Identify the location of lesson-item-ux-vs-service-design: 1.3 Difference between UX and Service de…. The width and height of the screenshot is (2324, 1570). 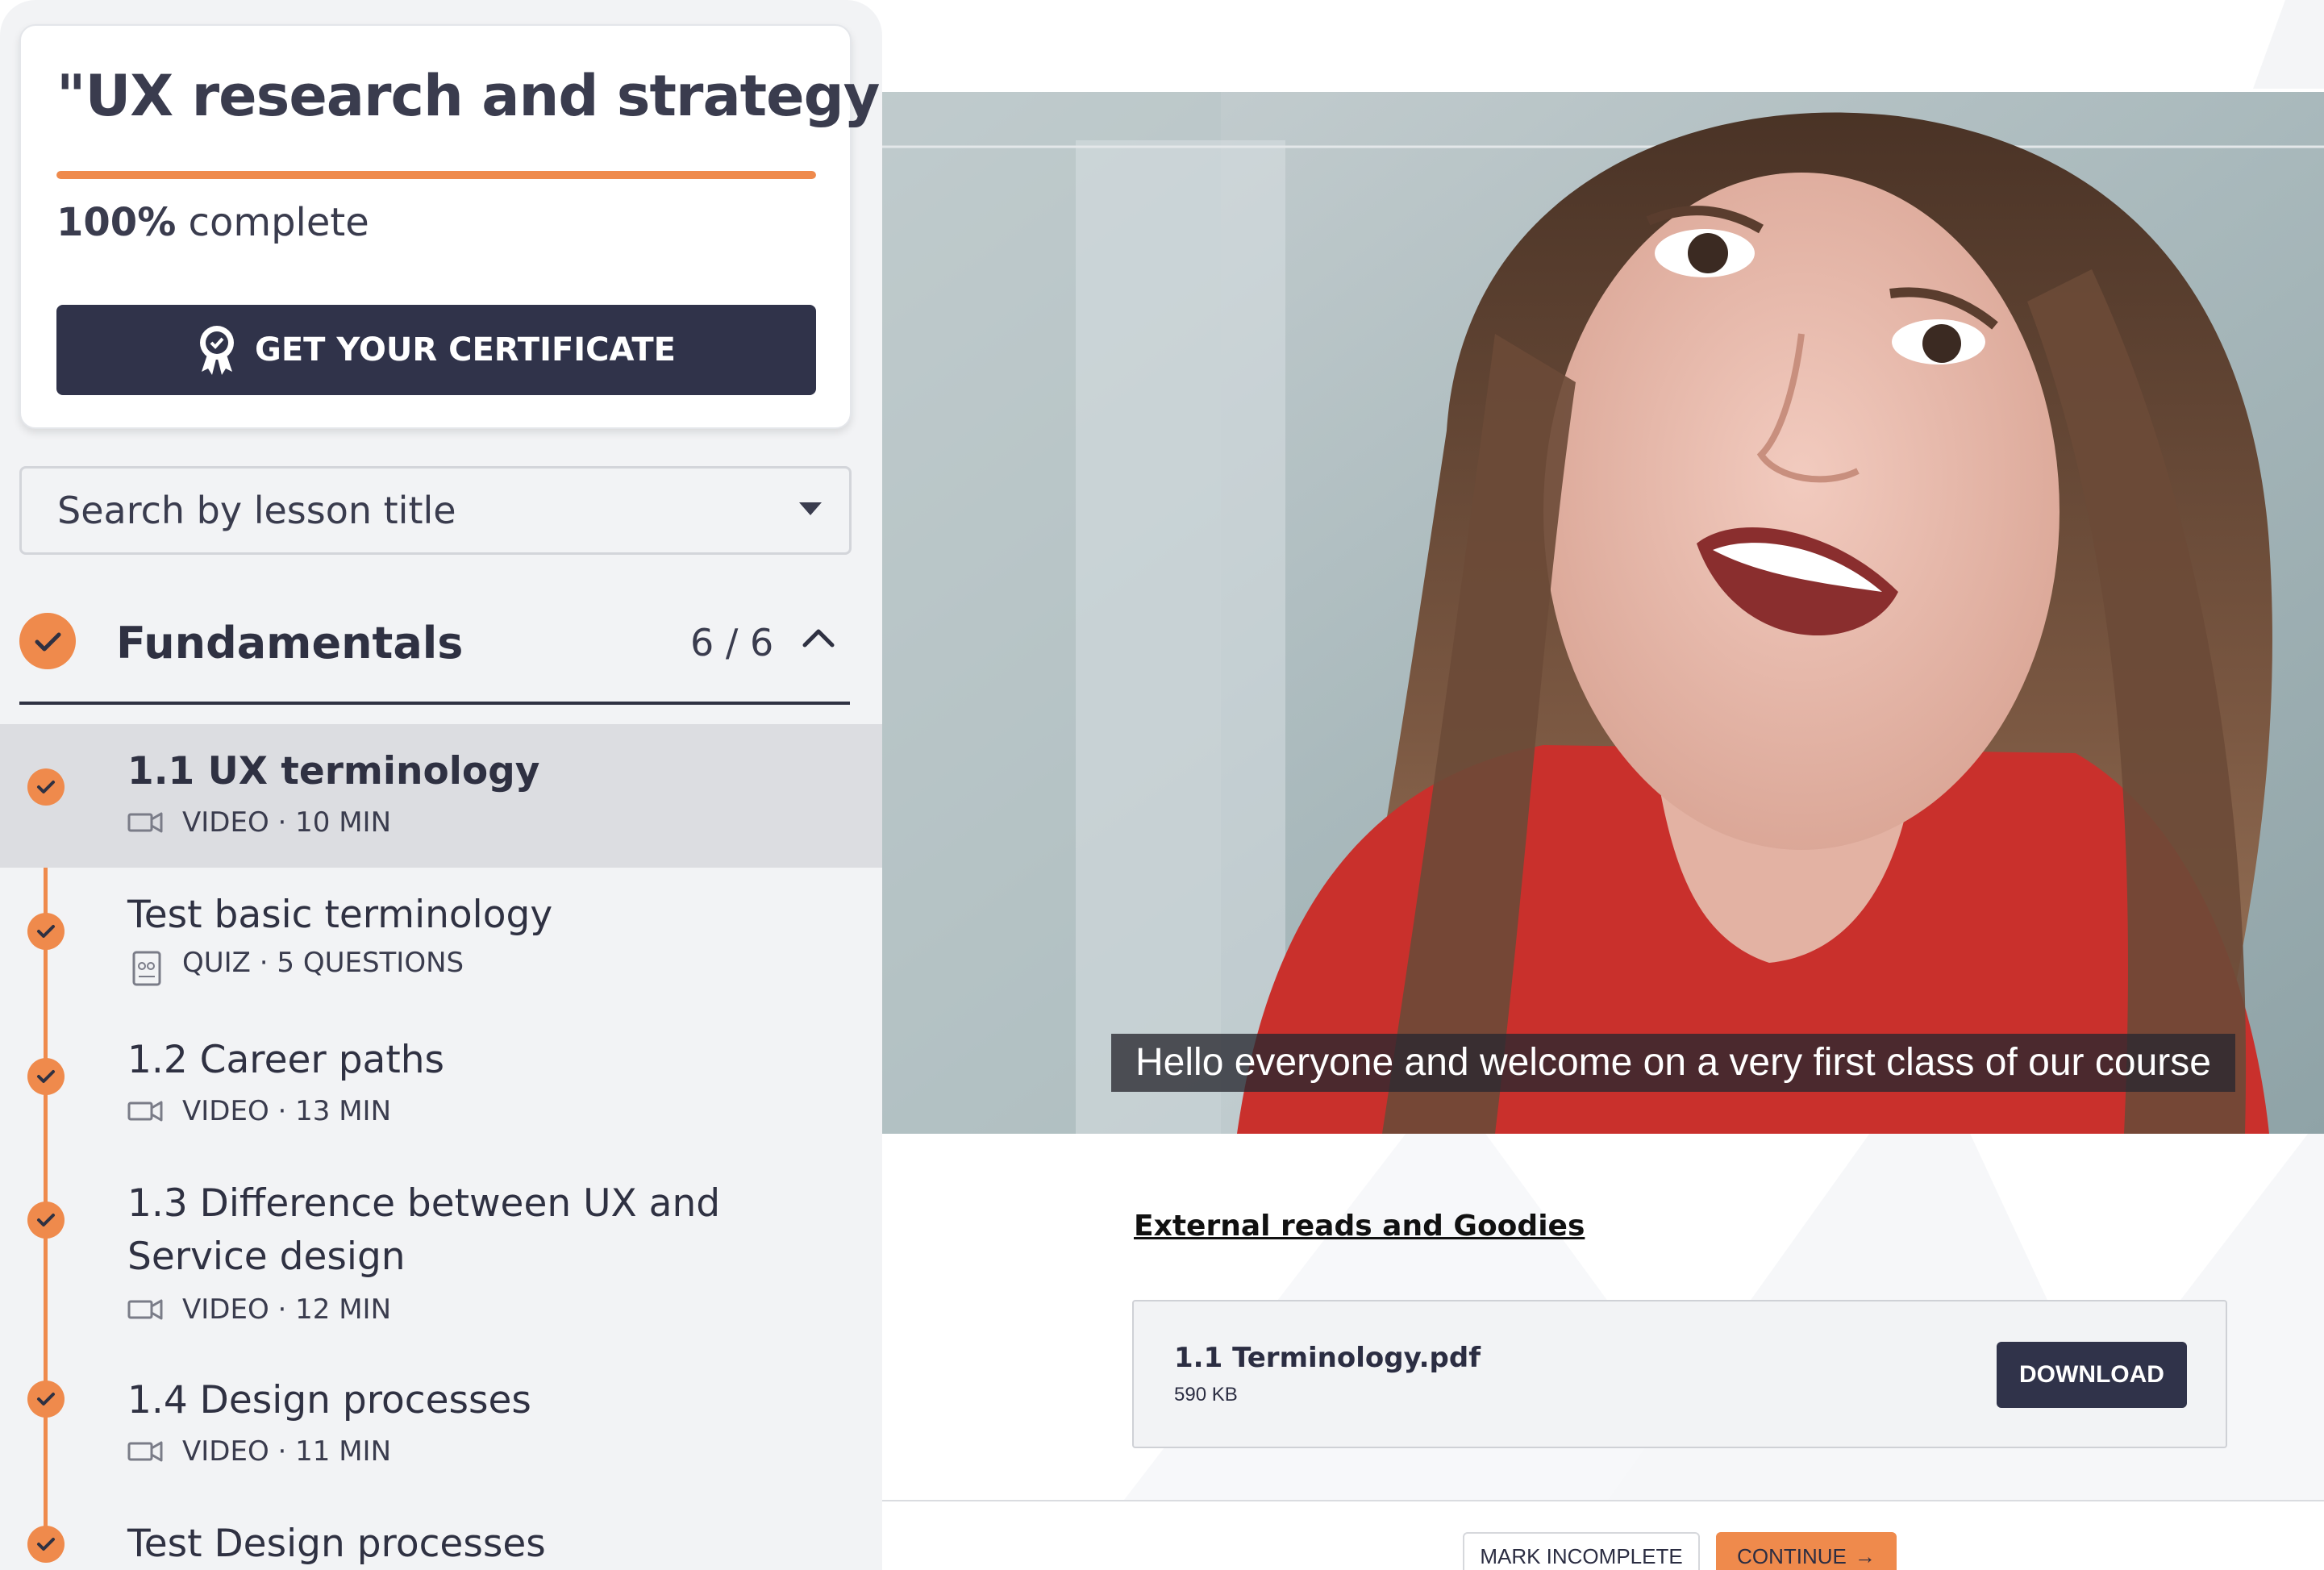
(441, 1257).